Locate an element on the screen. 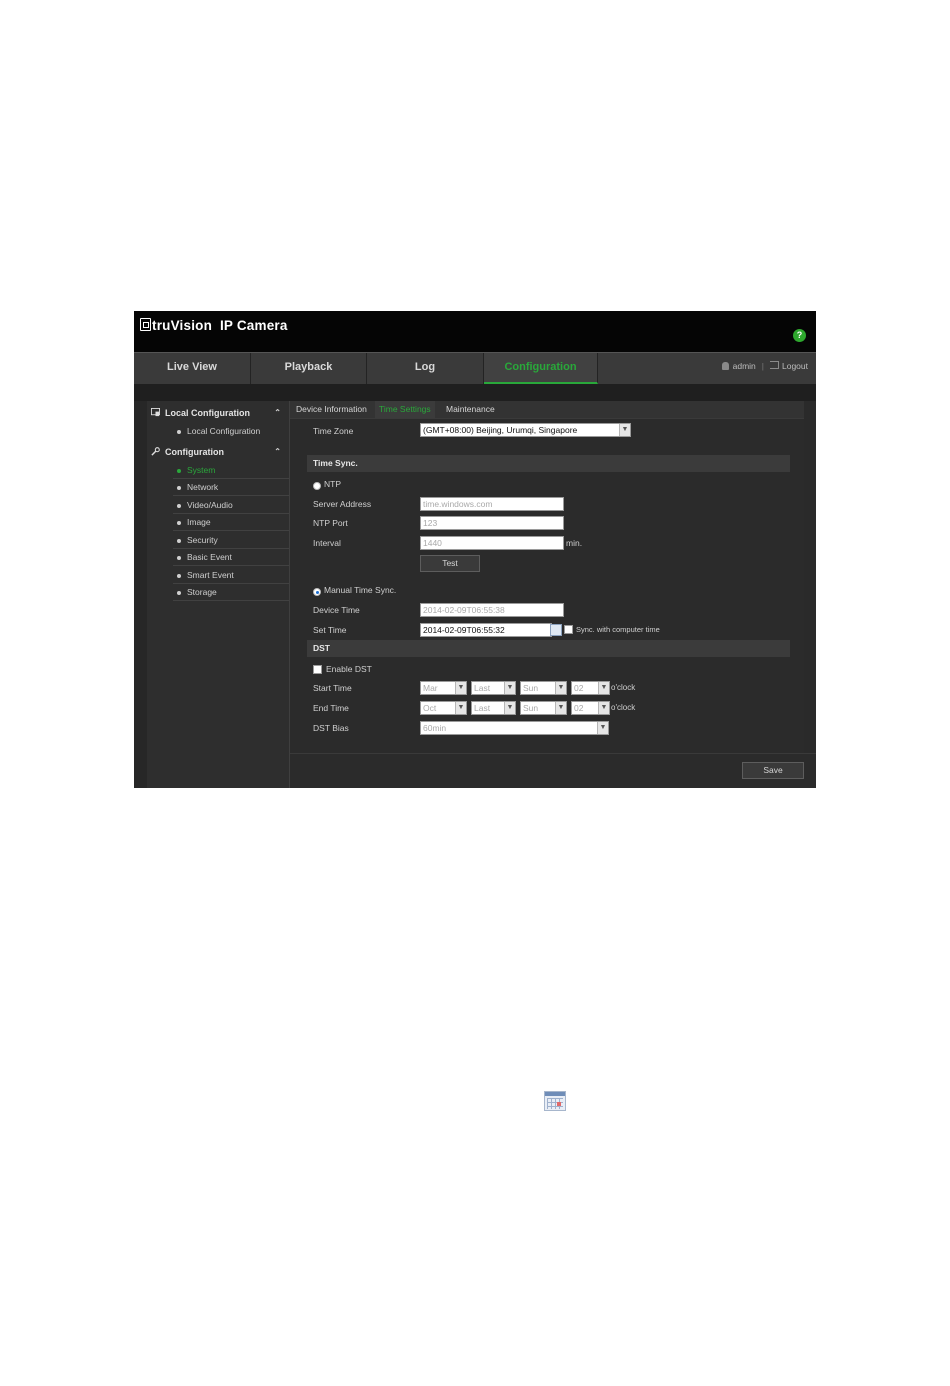  monitor-icon is located at coordinates (155, 412).